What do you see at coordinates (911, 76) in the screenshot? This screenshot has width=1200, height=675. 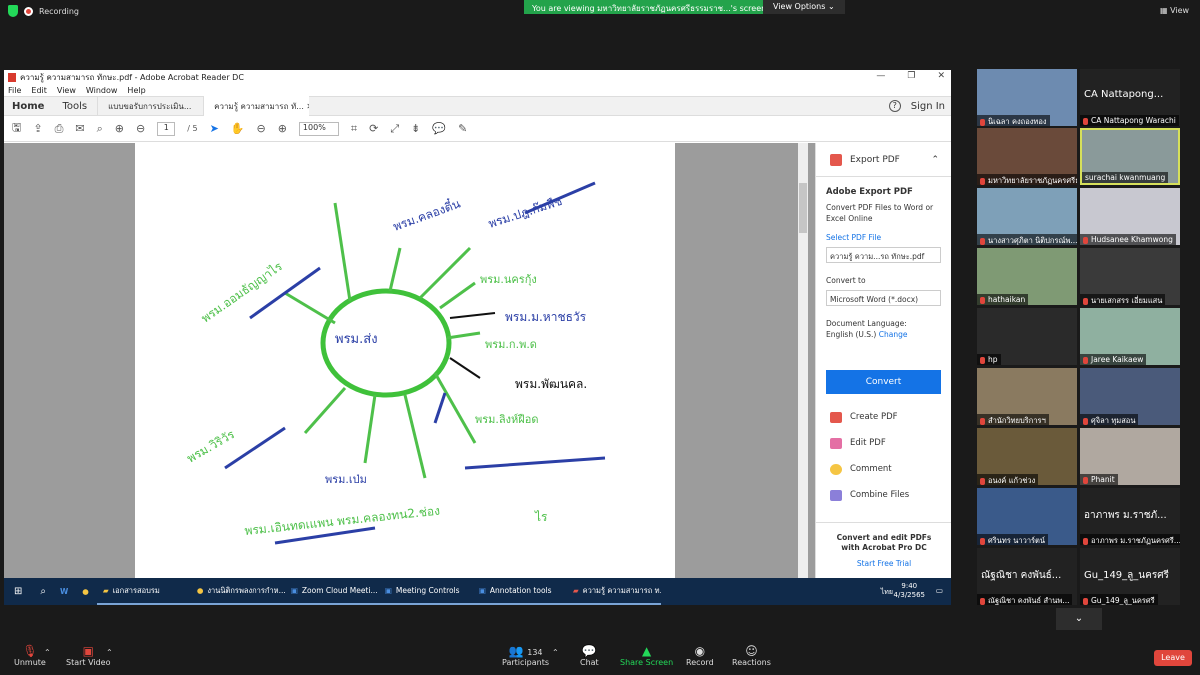 I see `restore-icon: ❐` at bounding box center [911, 76].